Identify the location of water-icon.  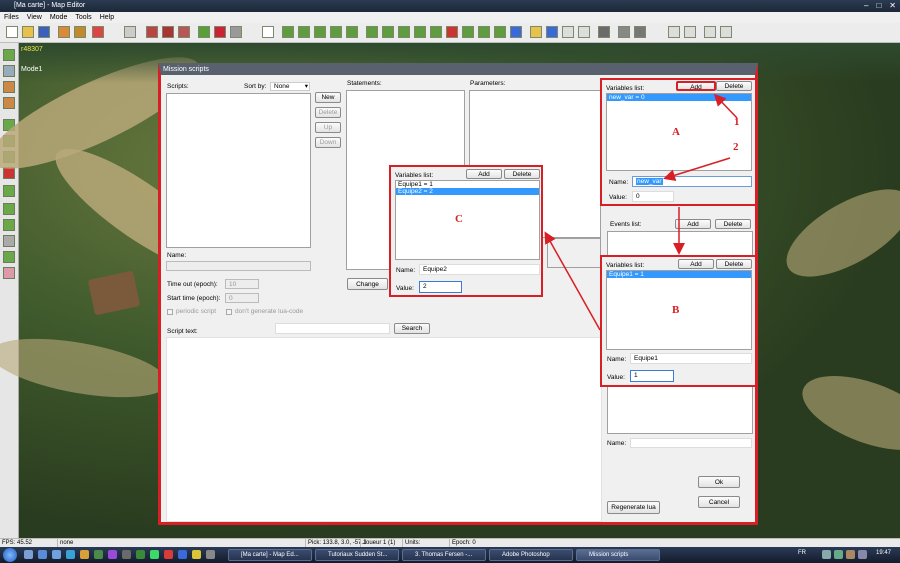
(516, 32).